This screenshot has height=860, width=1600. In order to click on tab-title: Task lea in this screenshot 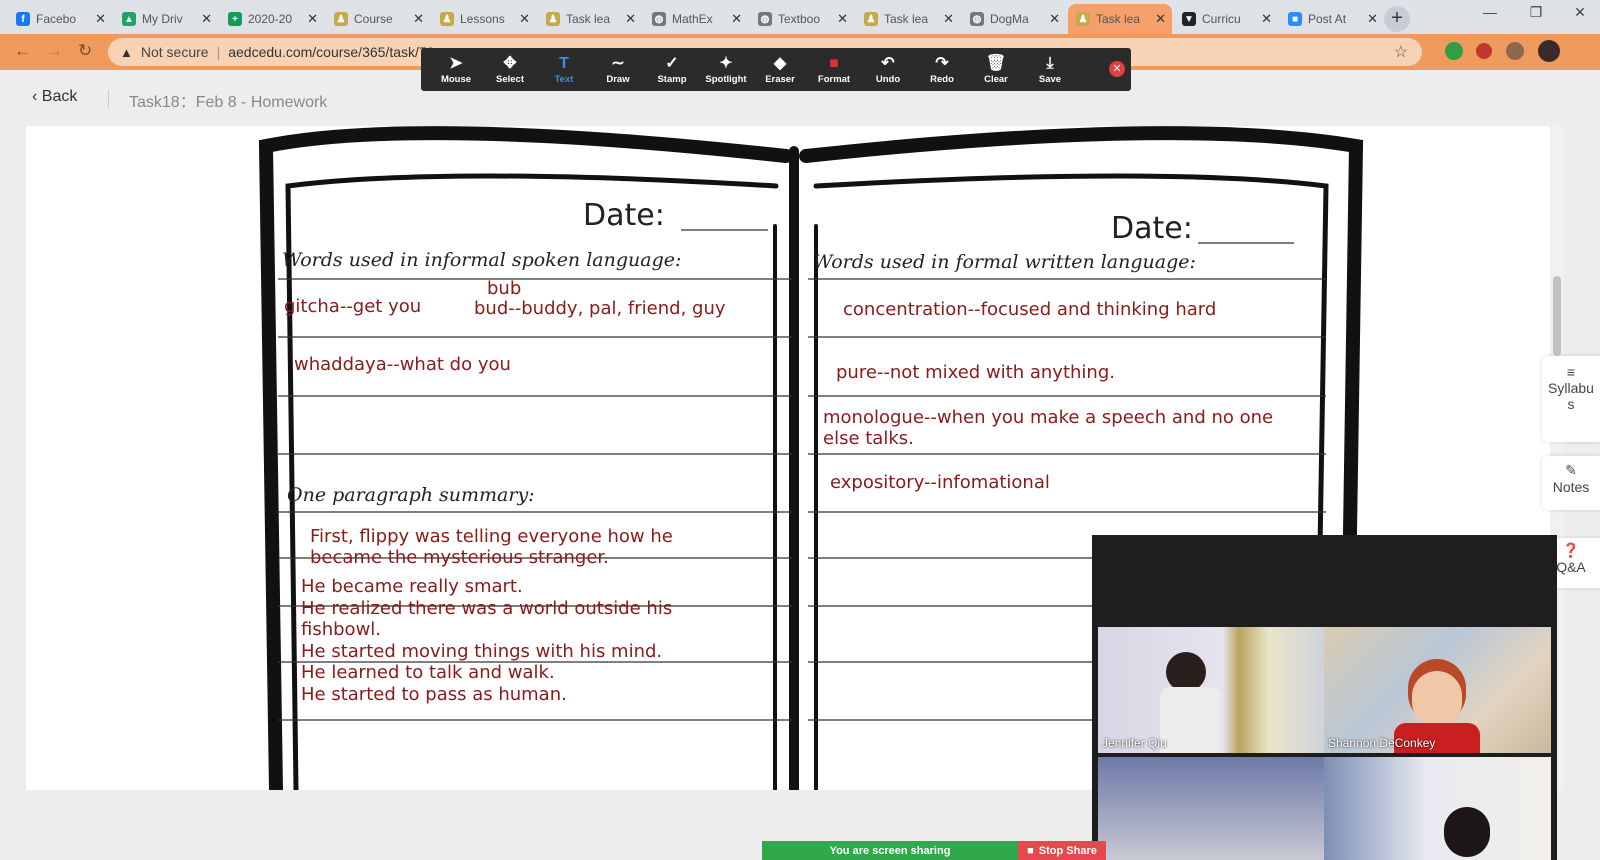, I will do `click(1118, 19)`.